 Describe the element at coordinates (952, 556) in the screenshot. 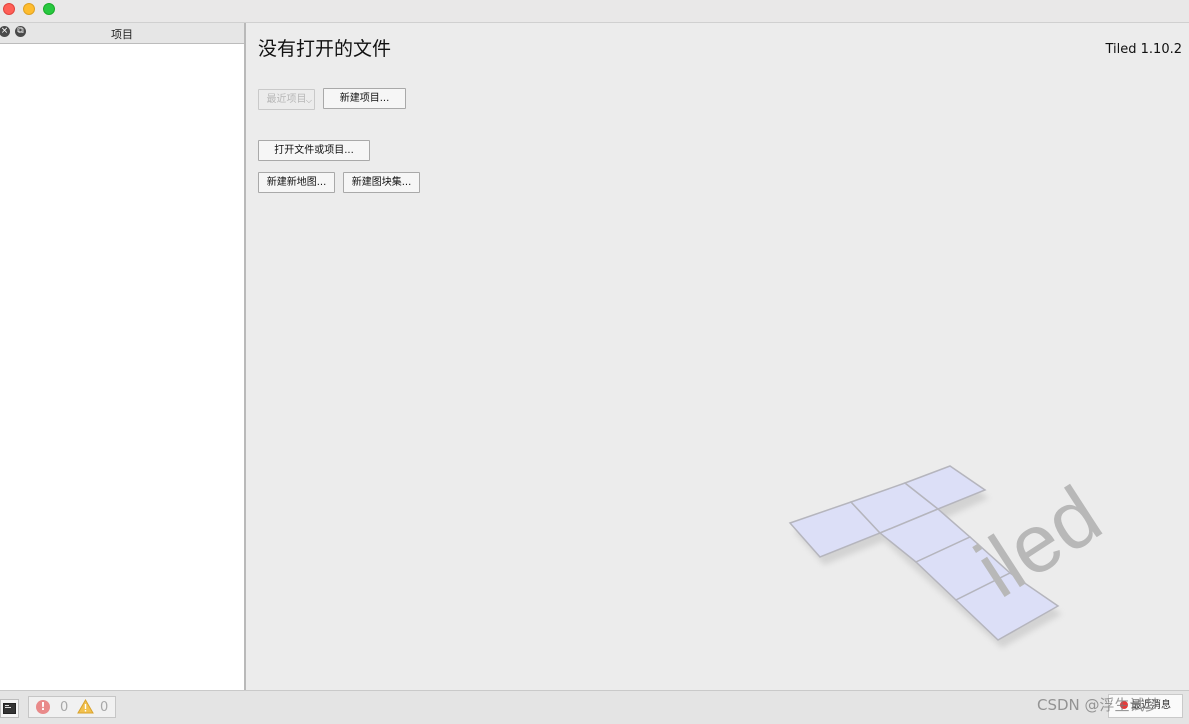

I see `tiled-logo: iled` at that location.